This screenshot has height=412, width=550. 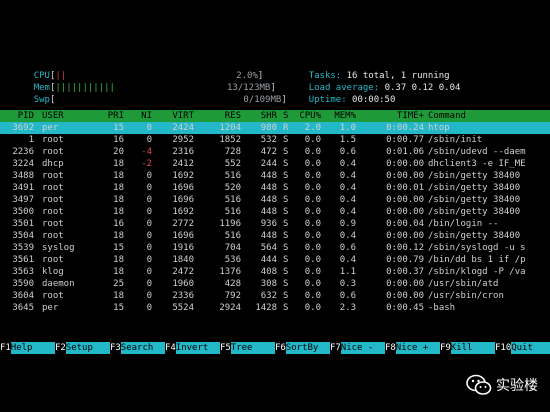 What do you see at coordinates (362, 348) in the screenshot?
I see `fkey-f7-label: Nice -` at bounding box center [362, 348].